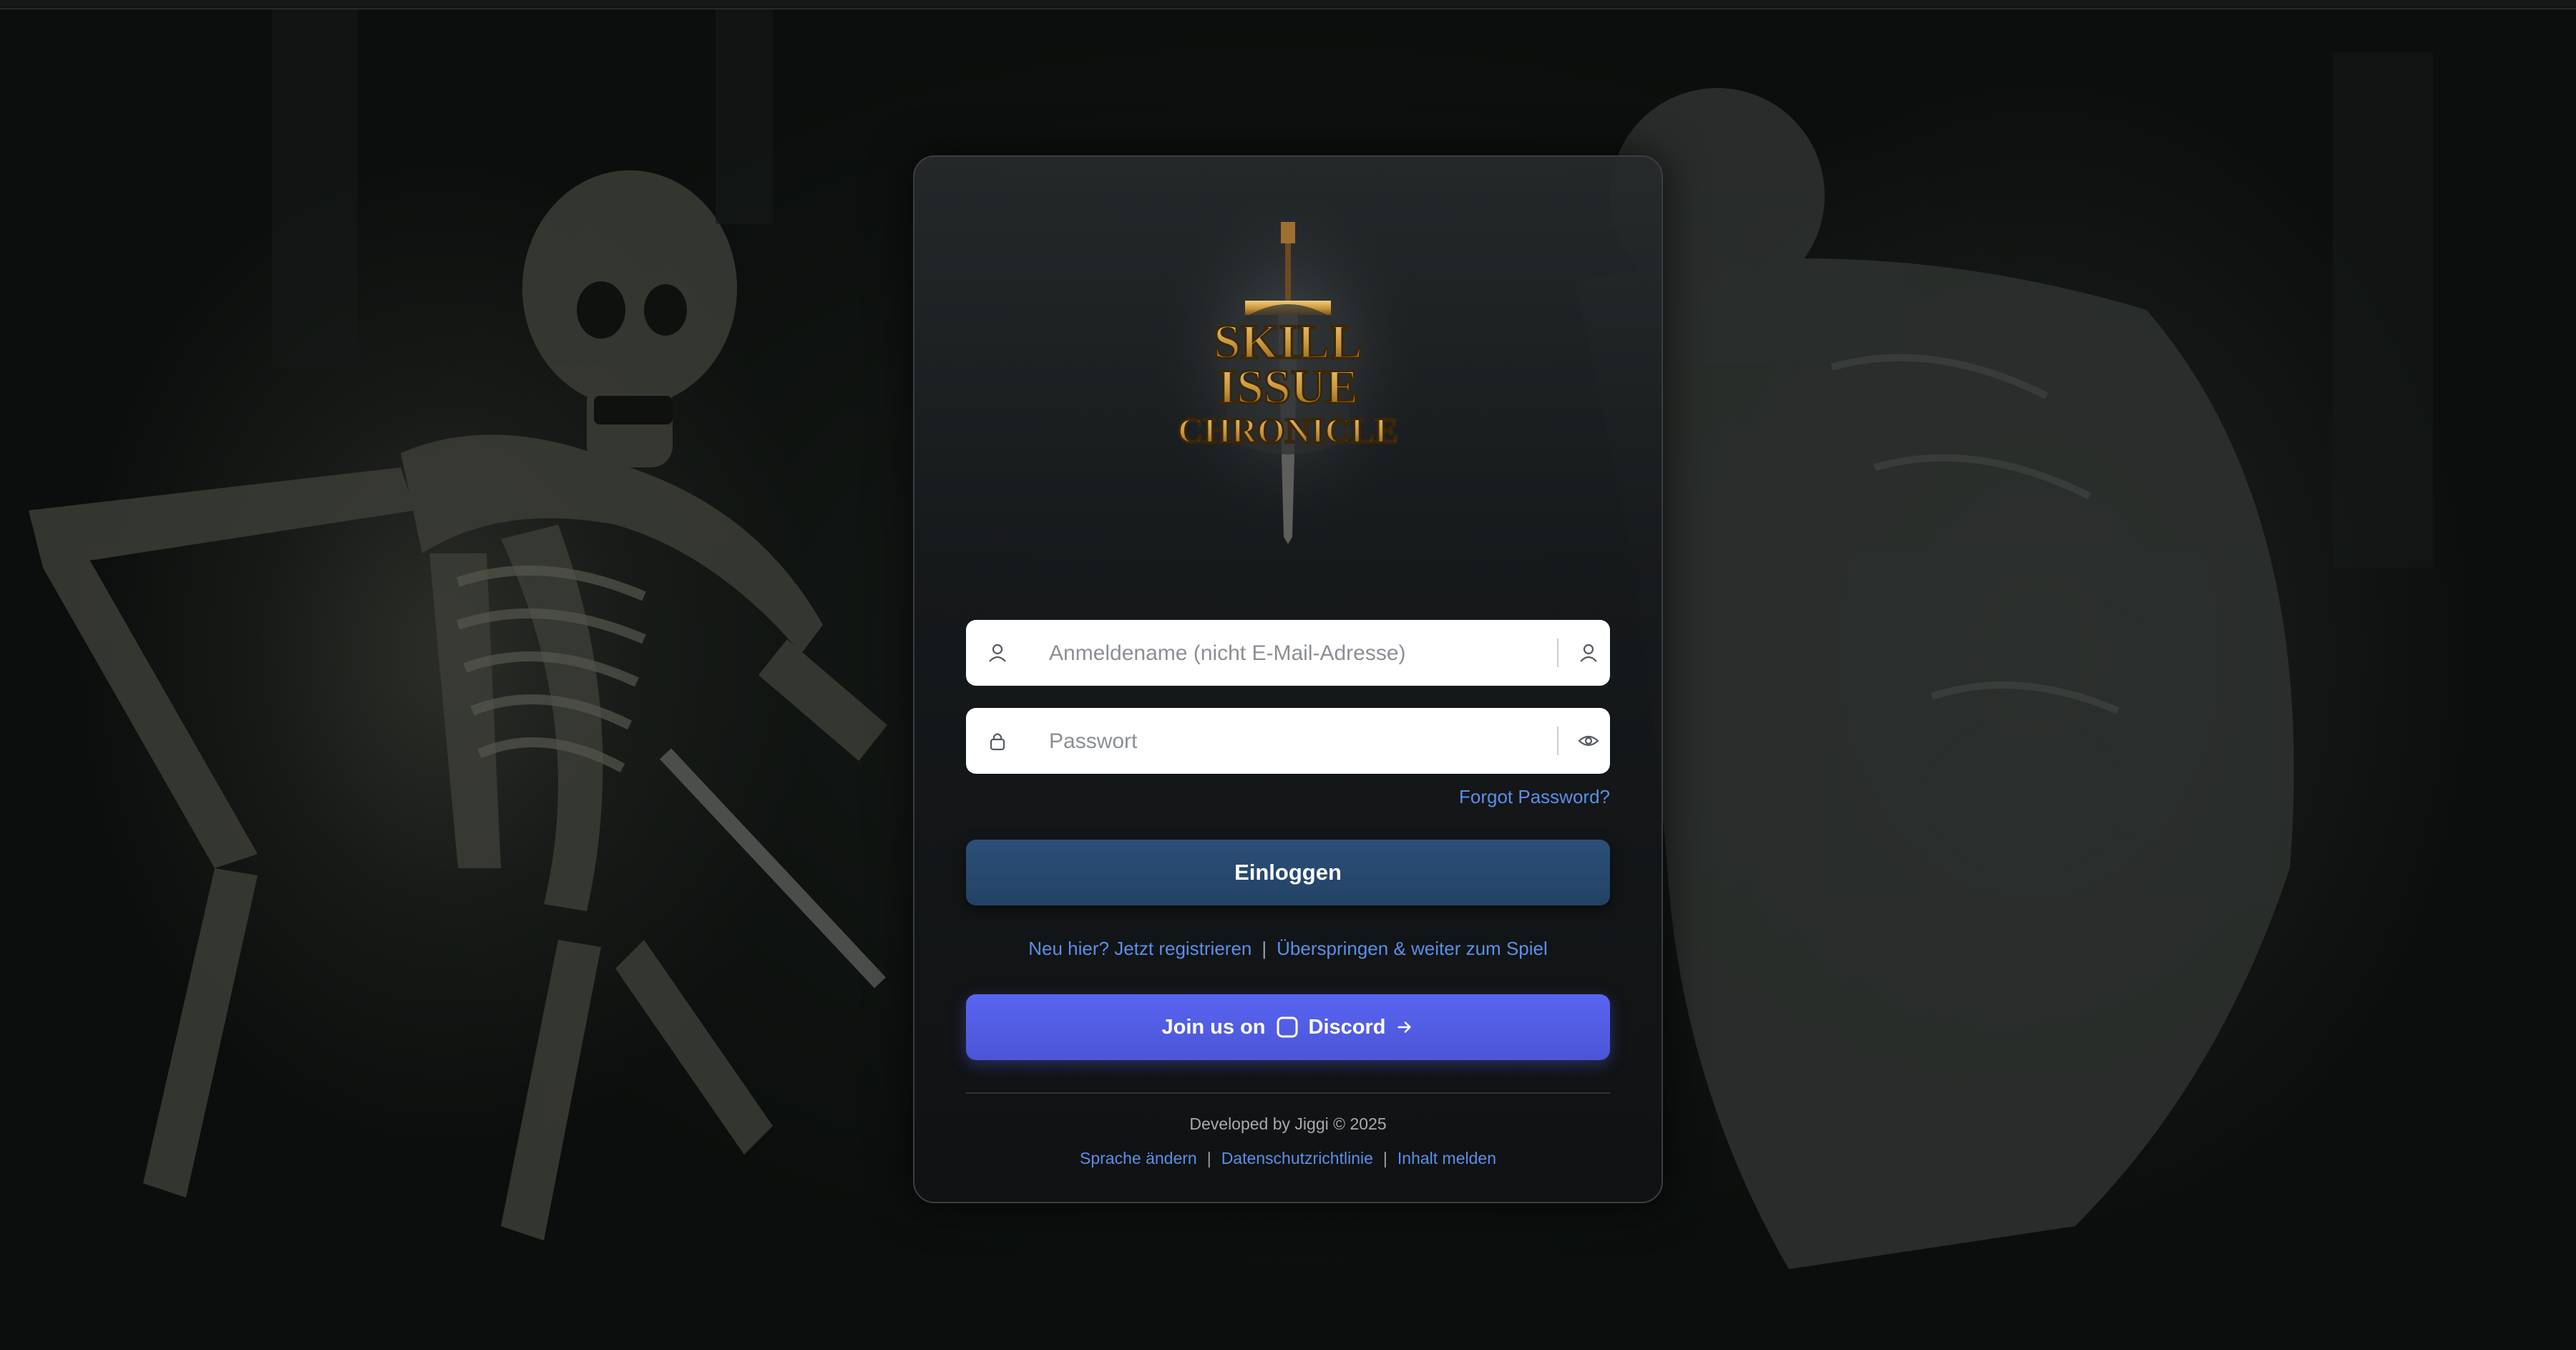 This screenshot has height=1350, width=2576. I want to click on skip-link: Überspringen & weiter zum Spiel, so click(1412, 948).